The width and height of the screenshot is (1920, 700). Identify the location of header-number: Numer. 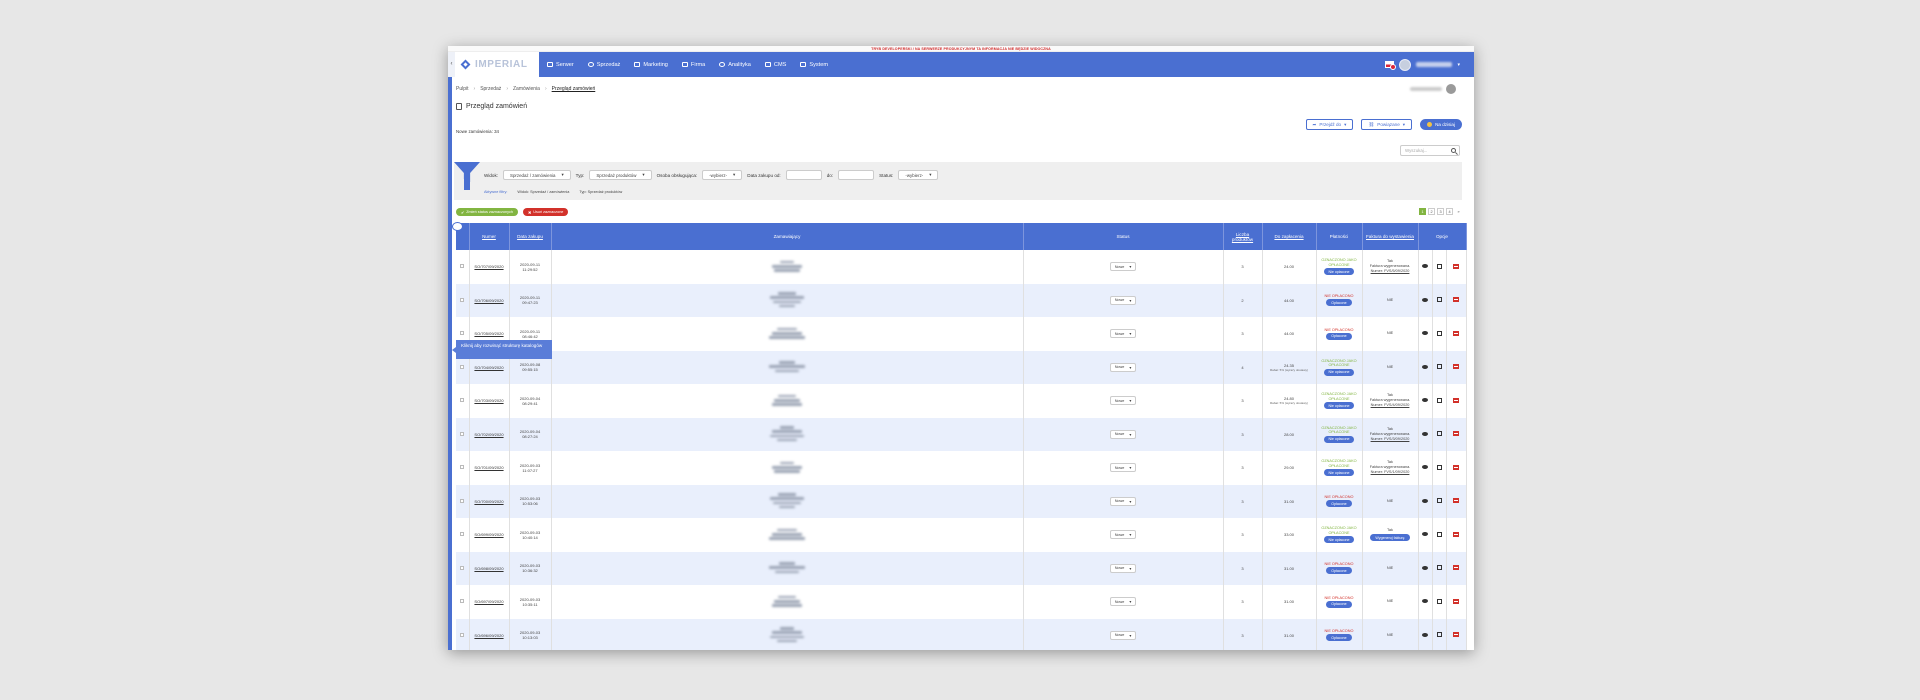
(489, 236).